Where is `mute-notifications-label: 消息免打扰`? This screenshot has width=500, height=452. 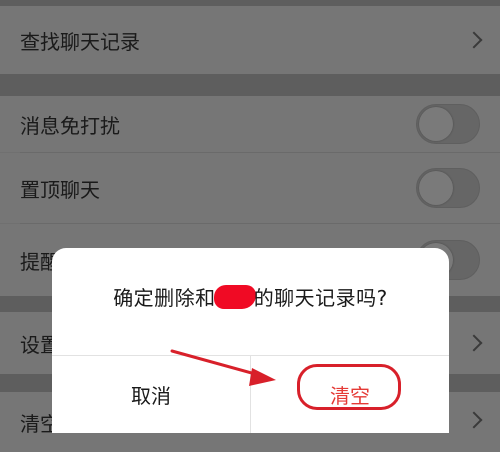
mute-notifications-label: 消息免打扰 is located at coordinates (70, 125).